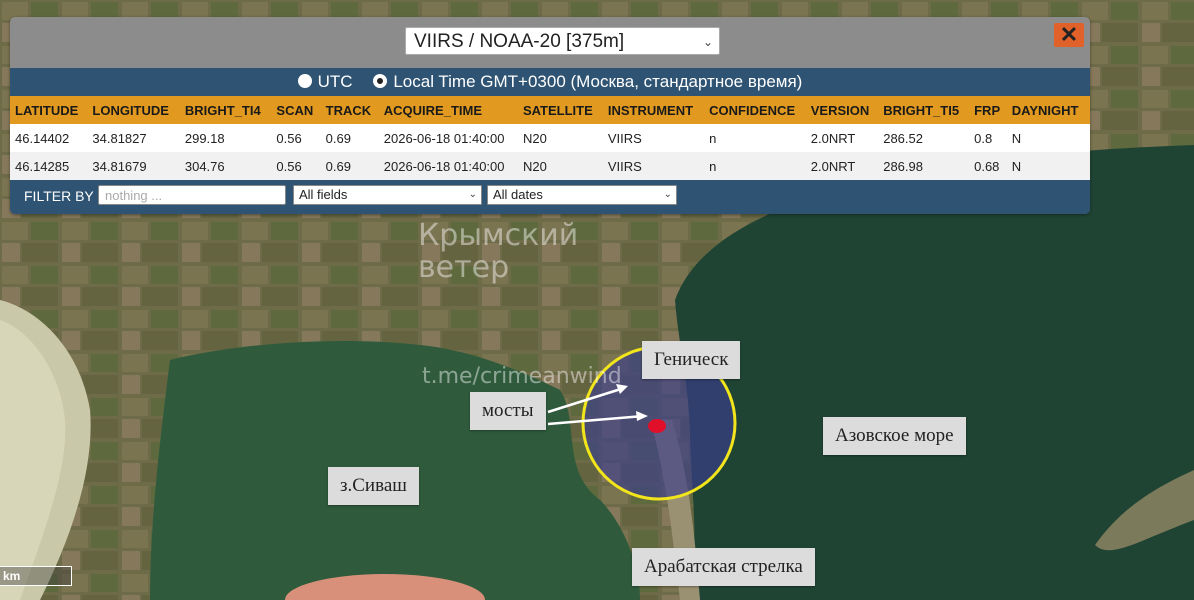 This screenshot has width=1194, height=600. I want to click on label-arabat-spit: Арабатская стрелка, so click(723, 567).